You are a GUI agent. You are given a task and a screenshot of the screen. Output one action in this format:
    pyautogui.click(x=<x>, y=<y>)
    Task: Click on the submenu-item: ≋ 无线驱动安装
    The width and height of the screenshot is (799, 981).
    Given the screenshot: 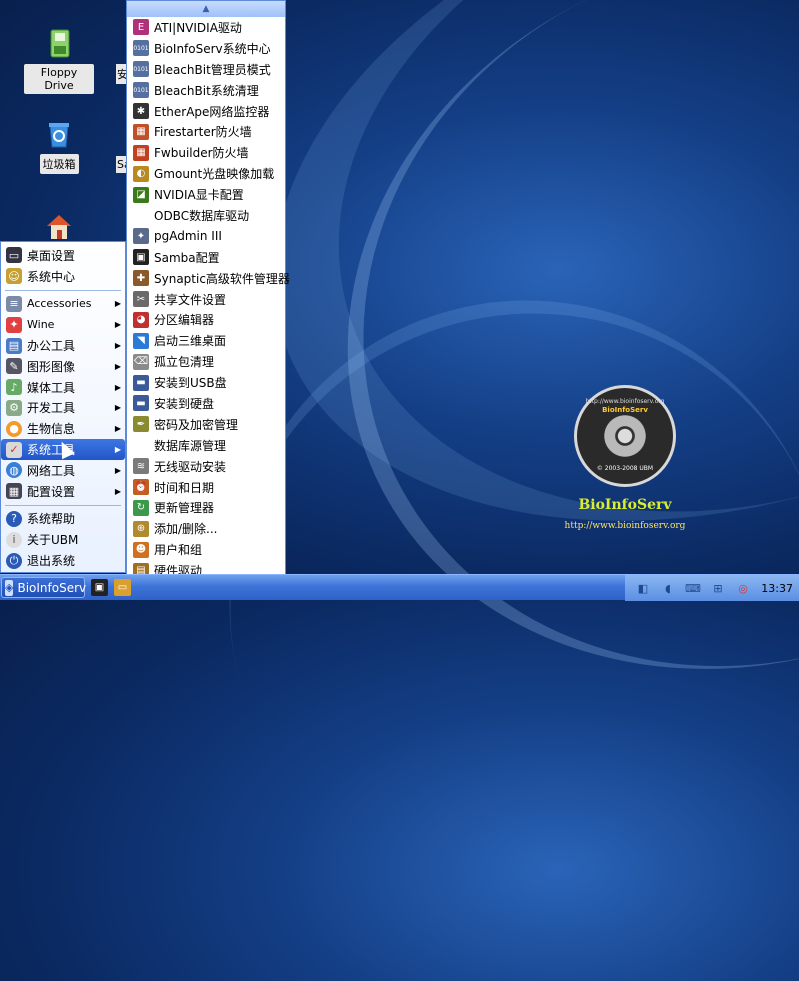 What is the action you would take?
    pyautogui.click(x=206, y=466)
    